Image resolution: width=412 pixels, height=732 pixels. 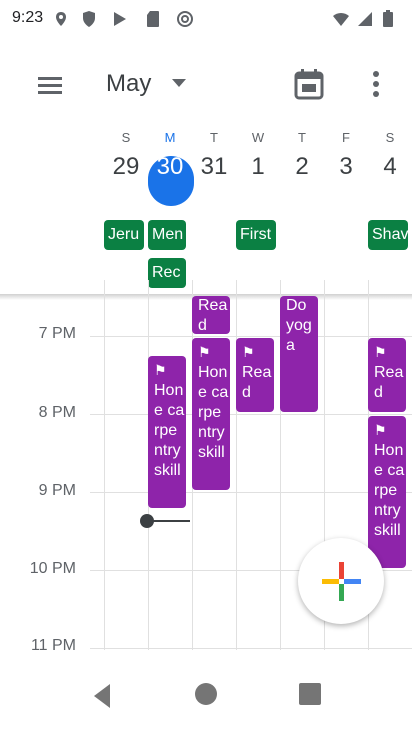 I want to click on home-icon, so click(x=206, y=694).